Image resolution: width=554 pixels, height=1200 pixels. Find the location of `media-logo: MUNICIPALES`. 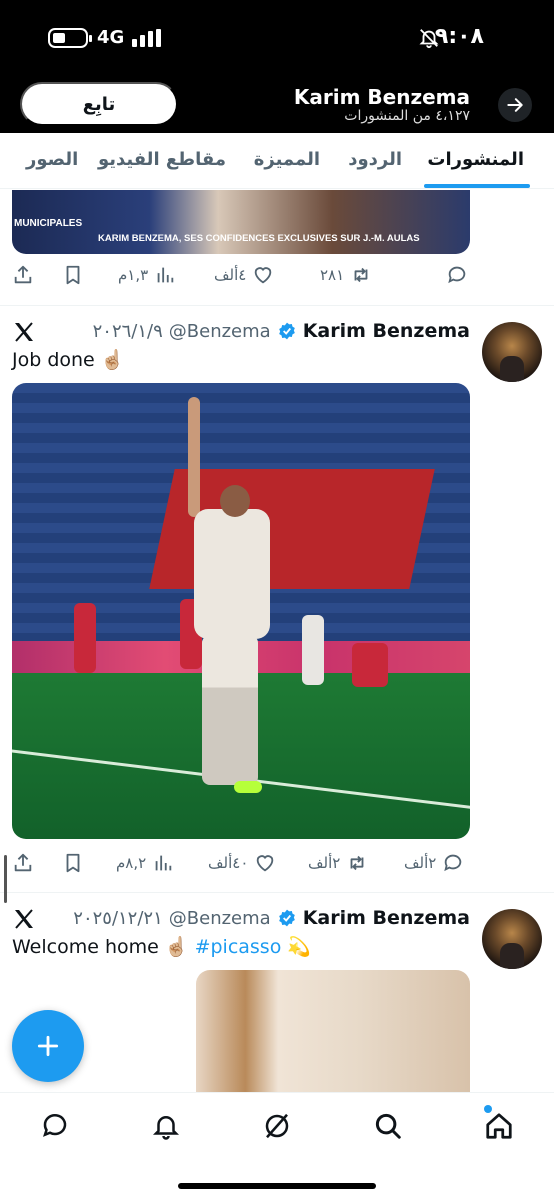

media-logo: MUNICIPALES is located at coordinates (48, 223).